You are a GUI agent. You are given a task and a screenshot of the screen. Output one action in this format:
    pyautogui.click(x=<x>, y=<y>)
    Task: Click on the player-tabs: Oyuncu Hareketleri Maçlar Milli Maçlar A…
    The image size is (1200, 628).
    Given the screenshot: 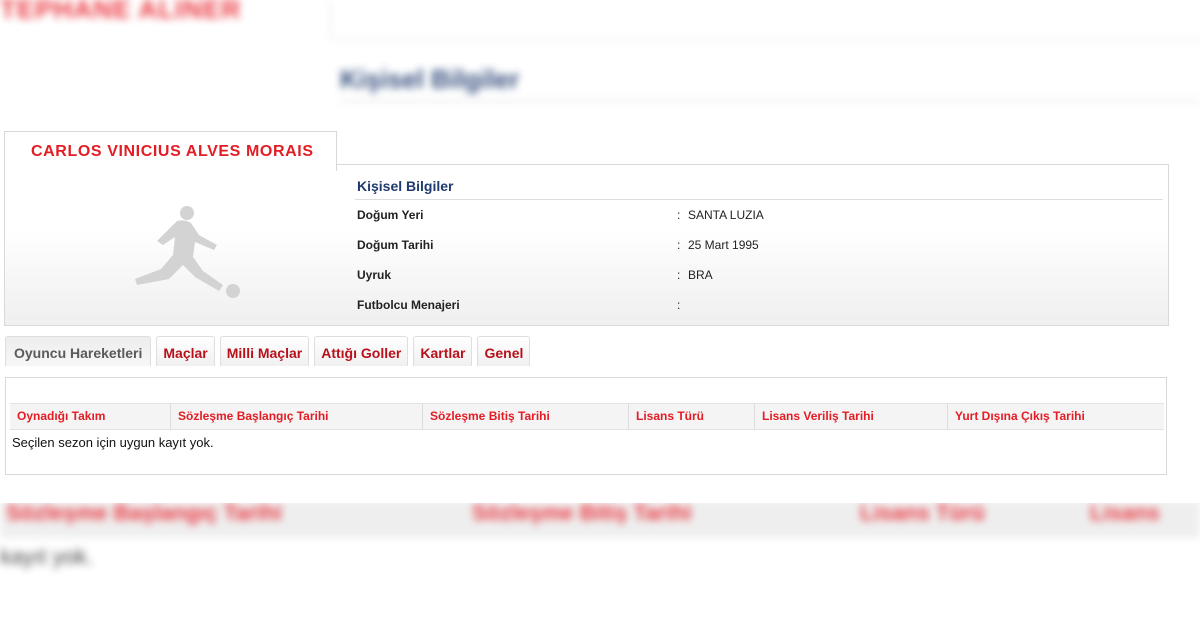 What is the action you would take?
    pyautogui.click(x=268, y=351)
    